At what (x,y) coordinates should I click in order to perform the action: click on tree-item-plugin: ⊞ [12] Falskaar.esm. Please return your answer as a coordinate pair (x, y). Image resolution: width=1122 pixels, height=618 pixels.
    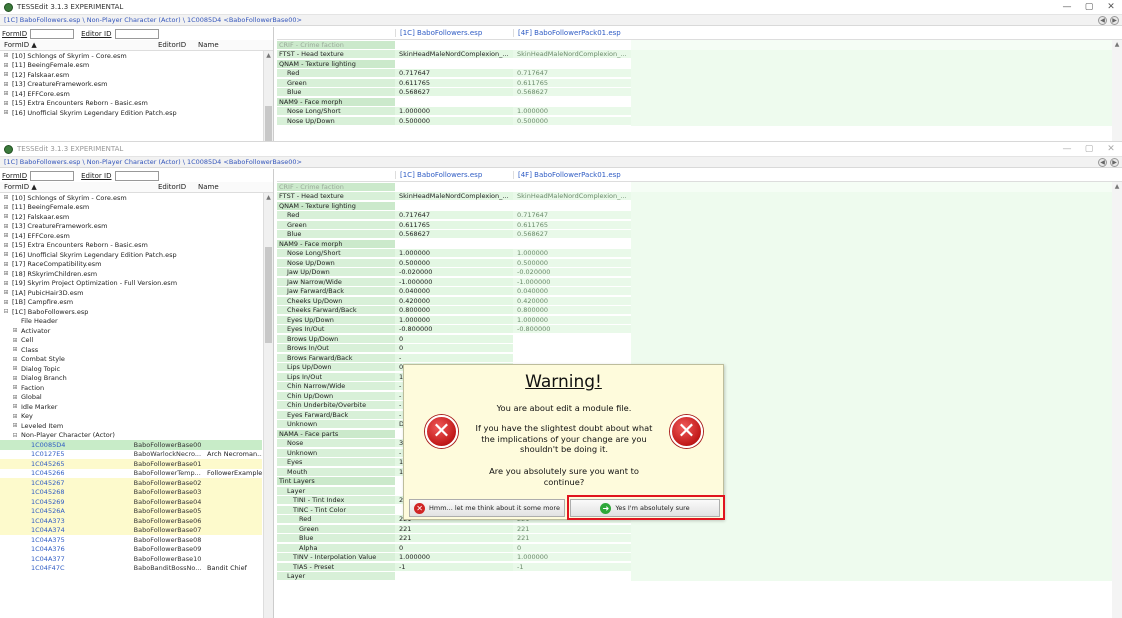
    Looking at the image, I should click on (131, 217).